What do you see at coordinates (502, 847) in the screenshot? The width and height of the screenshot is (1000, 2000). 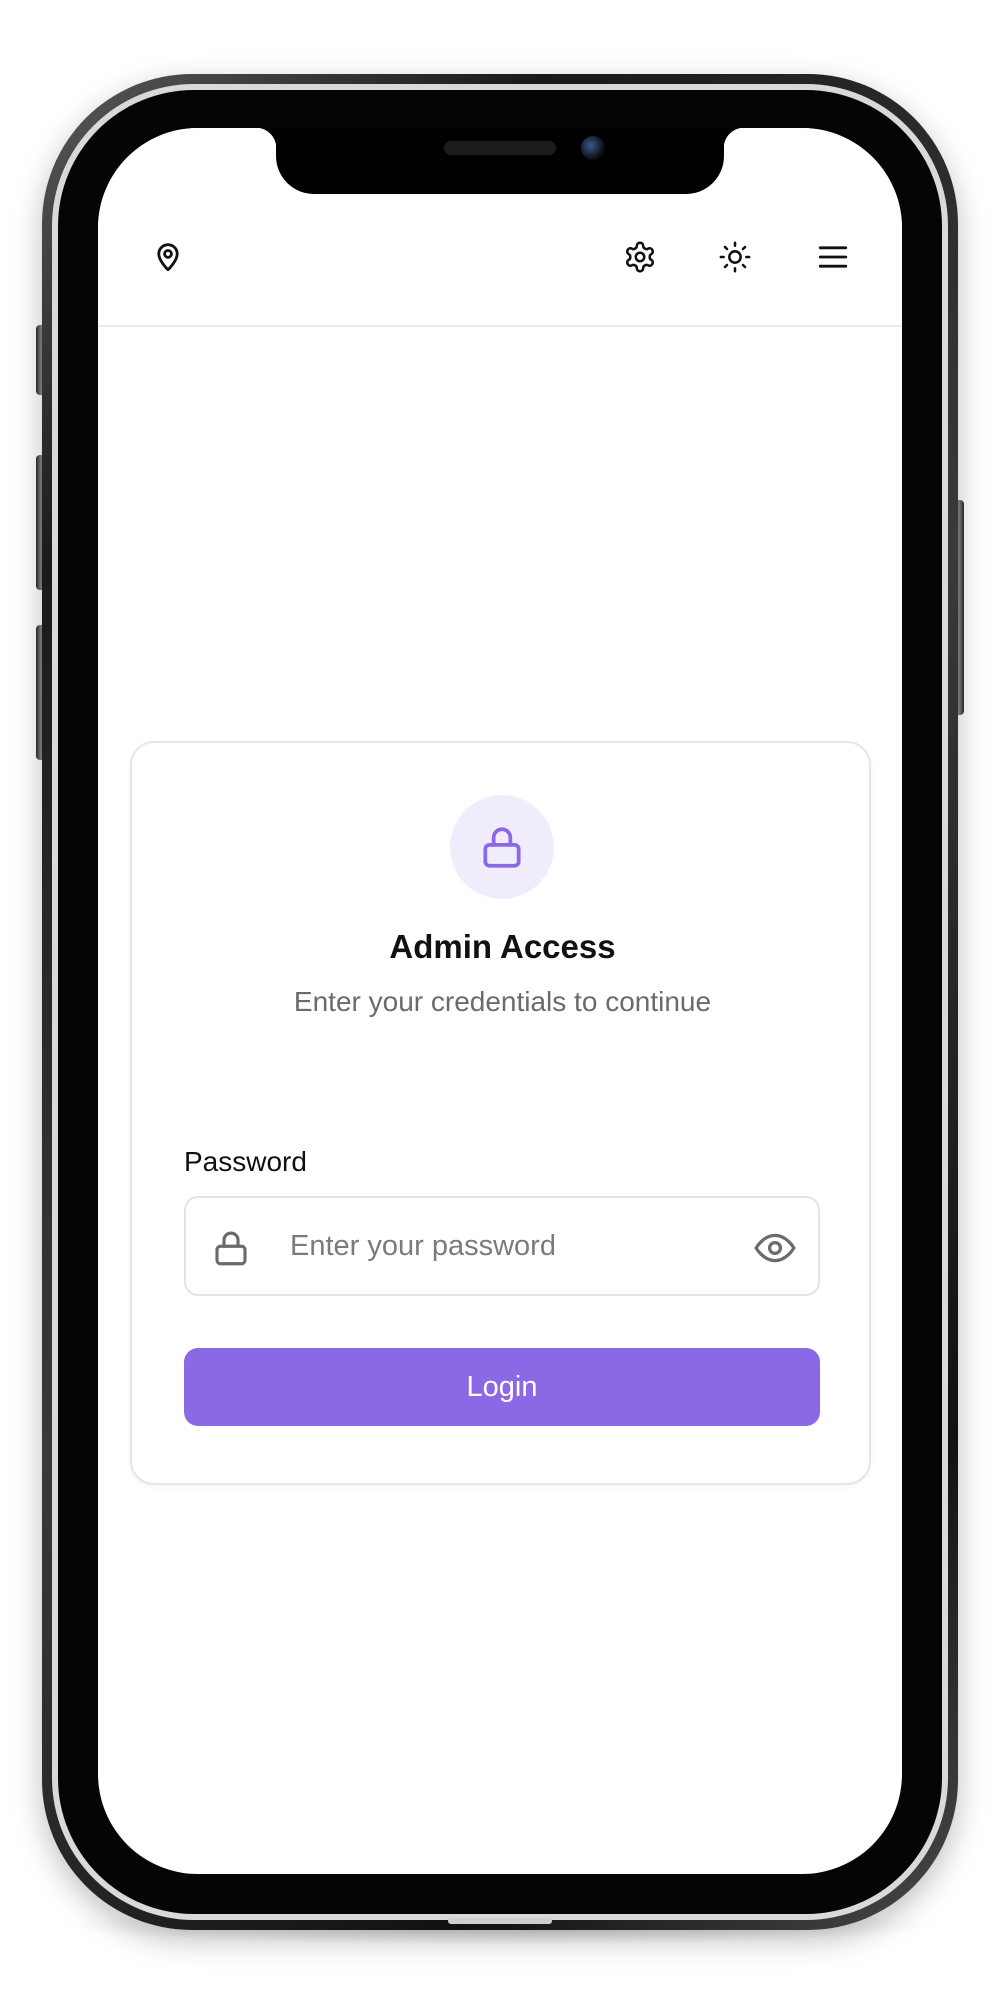 I see `lock-icon` at bounding box center [502, 847].